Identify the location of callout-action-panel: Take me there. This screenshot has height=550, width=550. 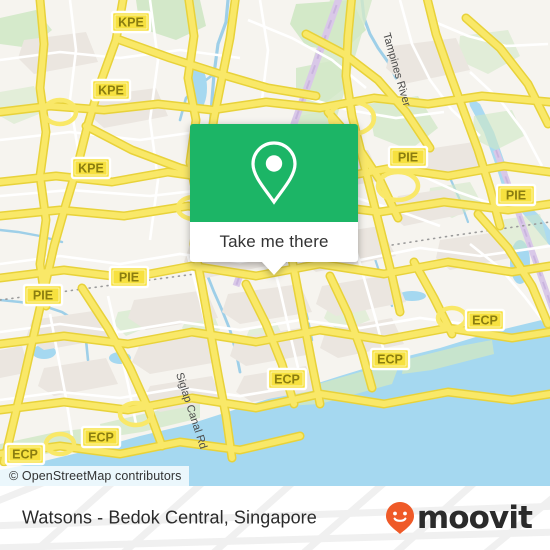
(274, 248).